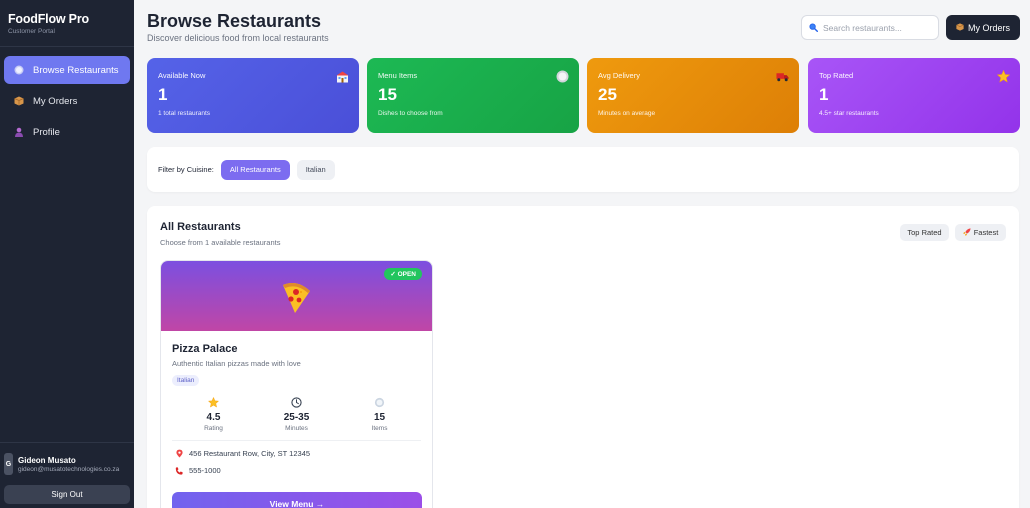 The width and height of the screenshot is (1030, 508). I want to click on sidebar-item-label: Profile, so click(46, 132).